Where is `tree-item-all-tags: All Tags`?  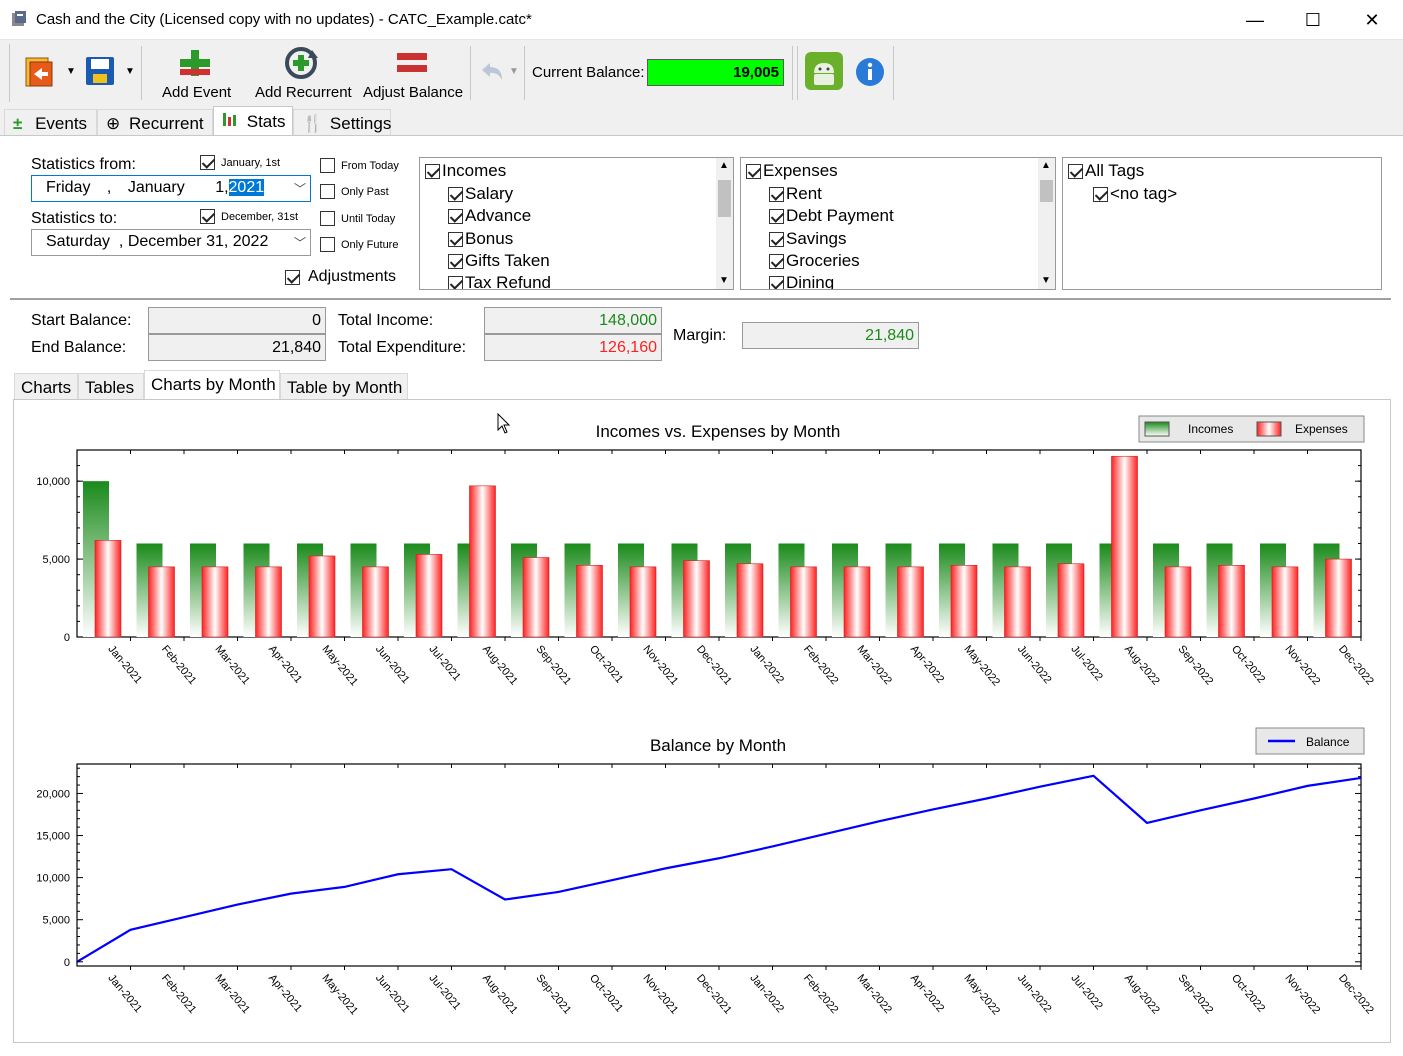
tree-item-all-tags: All Tags is located at coordinates (1106, 171).